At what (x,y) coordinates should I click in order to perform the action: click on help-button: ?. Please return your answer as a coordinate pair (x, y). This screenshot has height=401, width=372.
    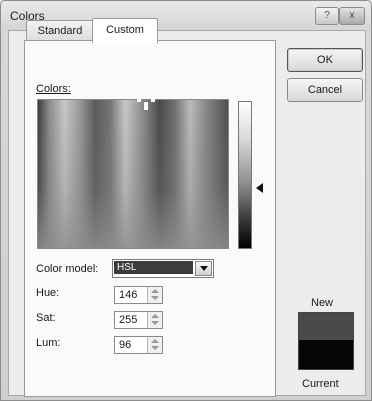
    Looking at the image, I should click on (327, 16).